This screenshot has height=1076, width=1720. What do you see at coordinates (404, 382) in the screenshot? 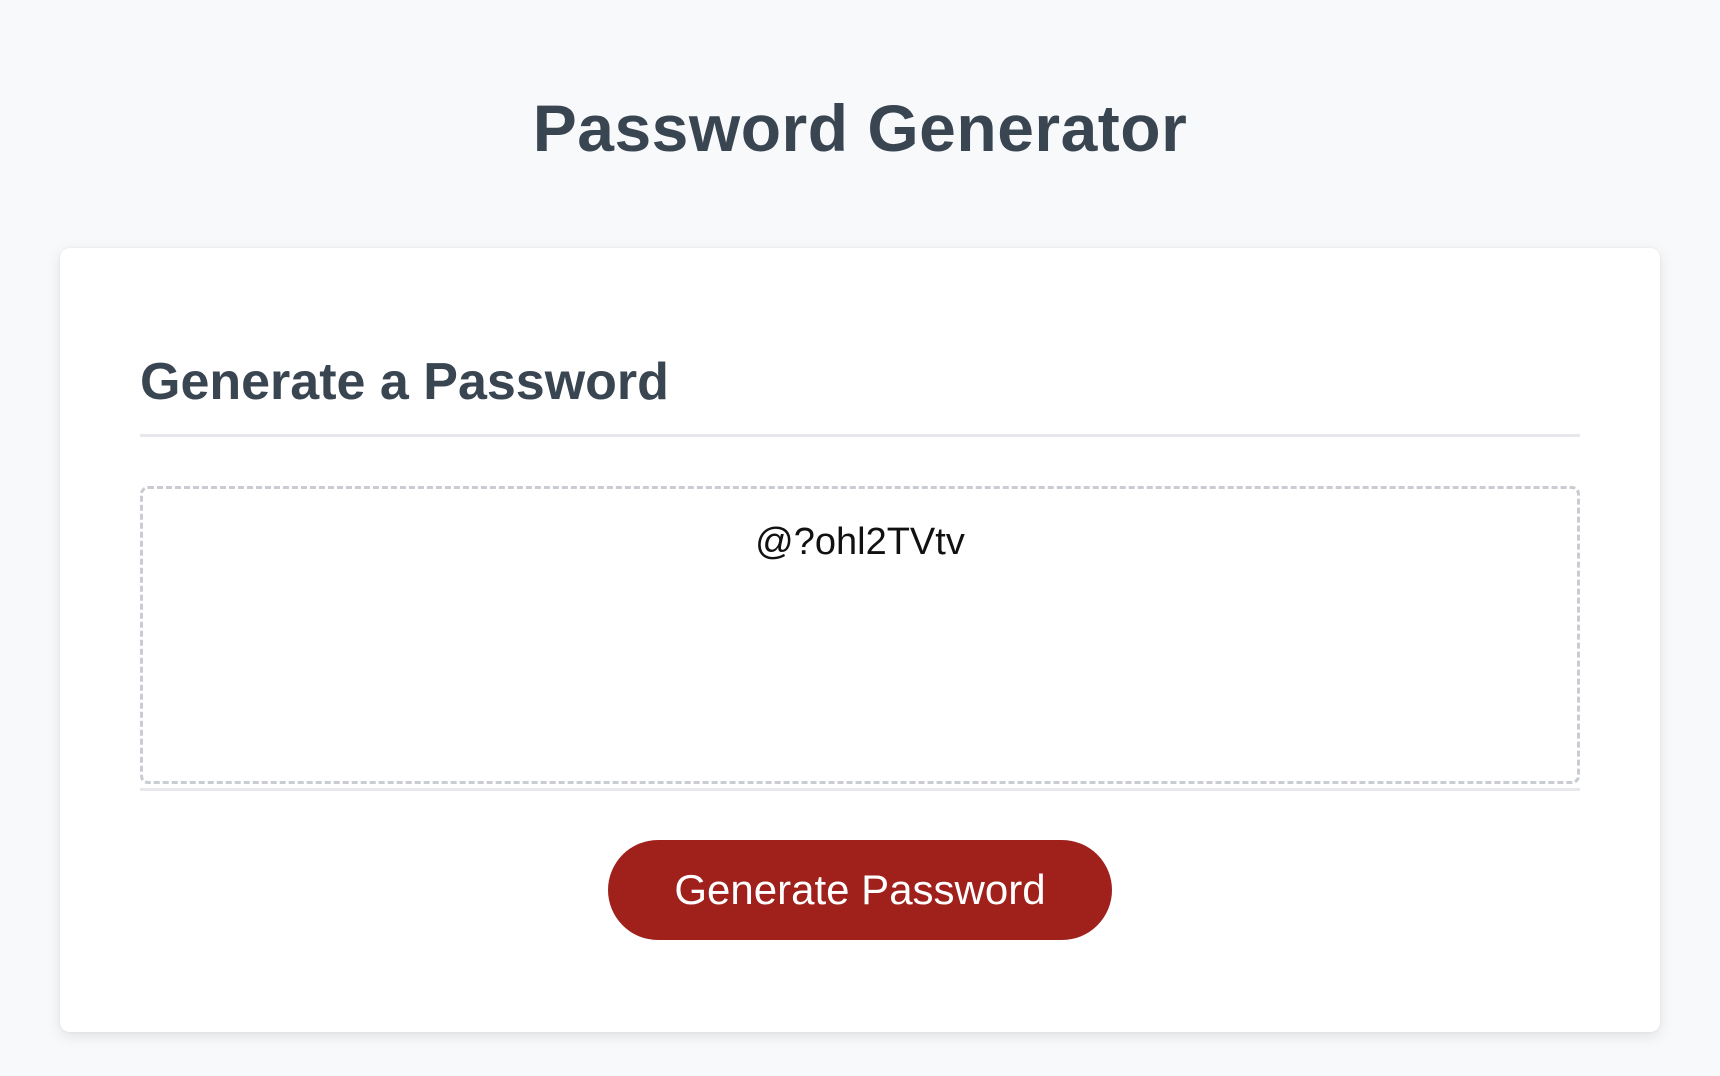
I see `card-title: Generate a Password` at bounding box center [404, 382].